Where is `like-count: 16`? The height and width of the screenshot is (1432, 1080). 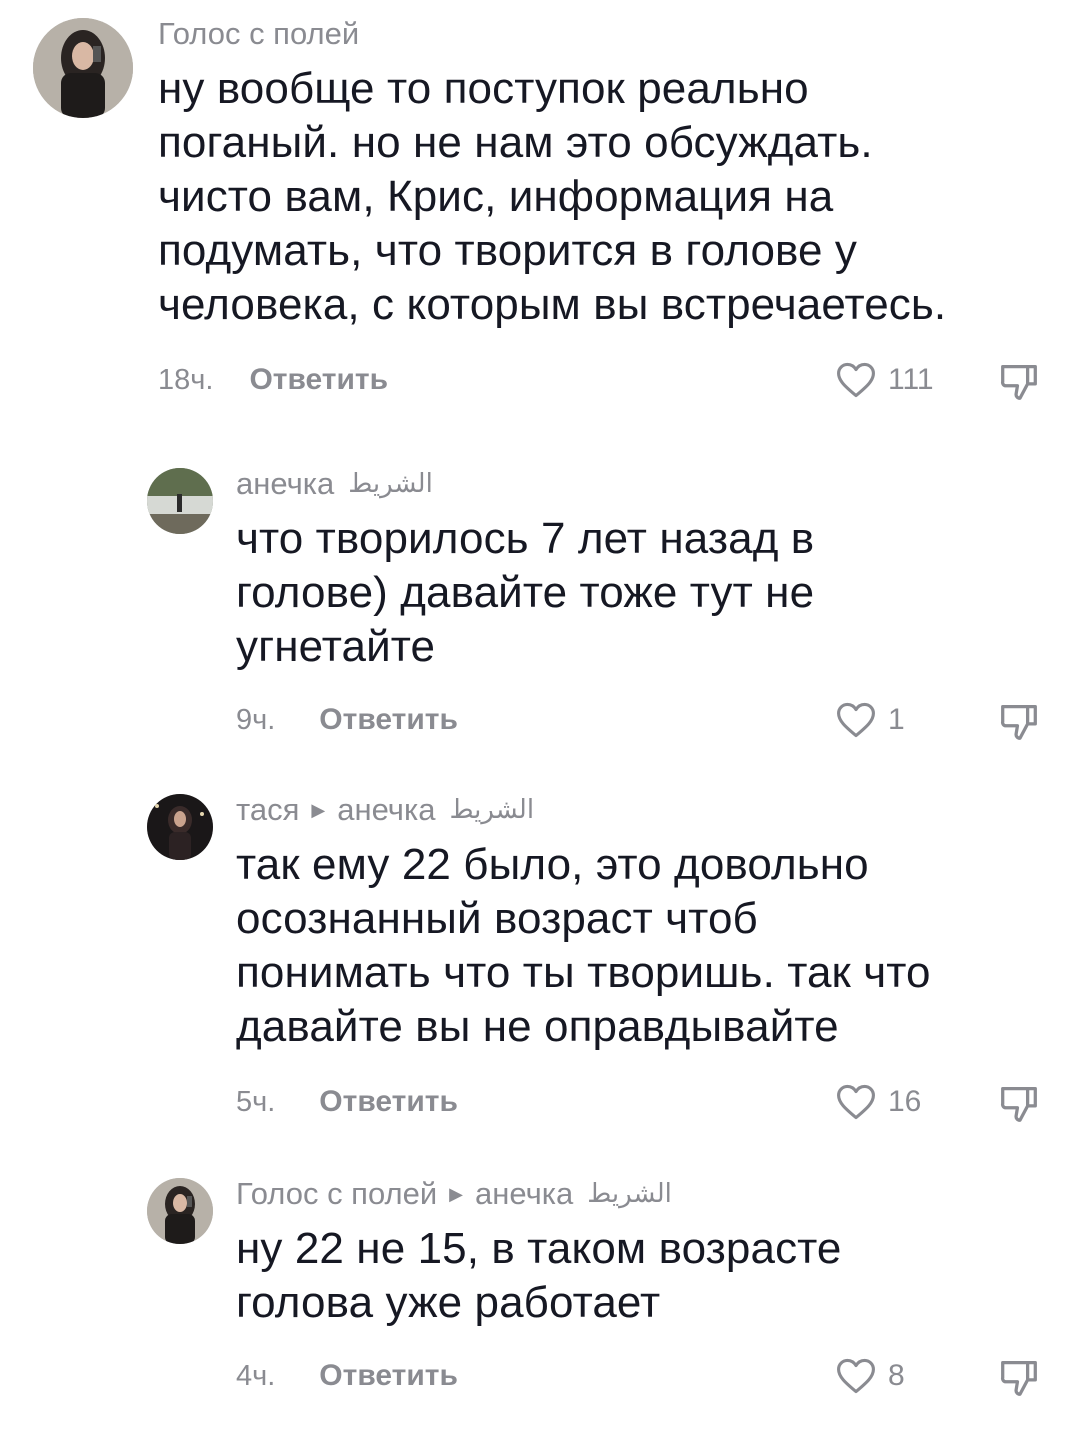
like-count: 16 is located at coordinates (905, 1101).